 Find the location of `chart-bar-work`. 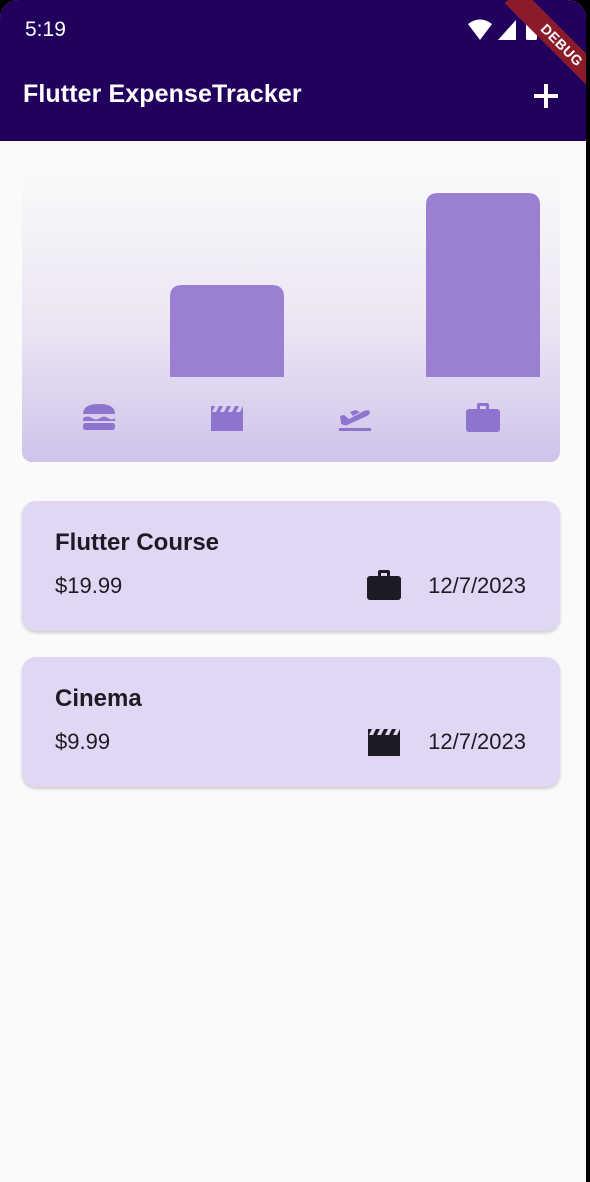

chart-bar-work is located at coordinates (483, 285).